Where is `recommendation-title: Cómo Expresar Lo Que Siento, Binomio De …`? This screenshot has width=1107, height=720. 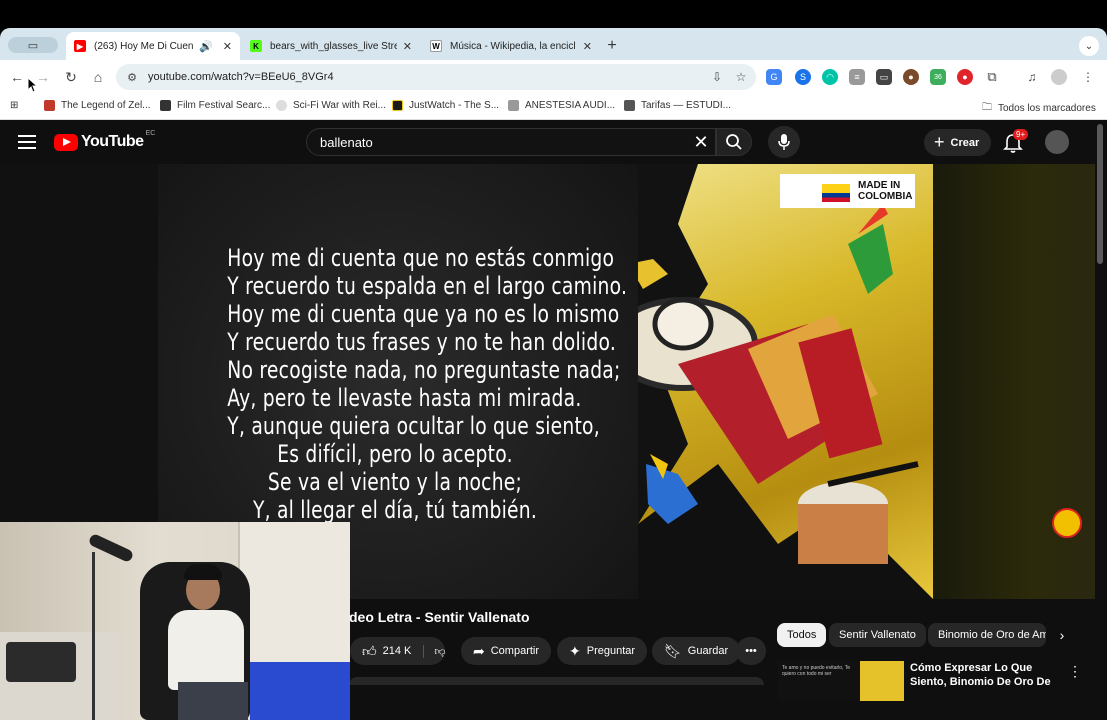
recommendation-title: Cómo Expresar Lo Que Siento, Binomio De … is located at coordinates (985, 675).